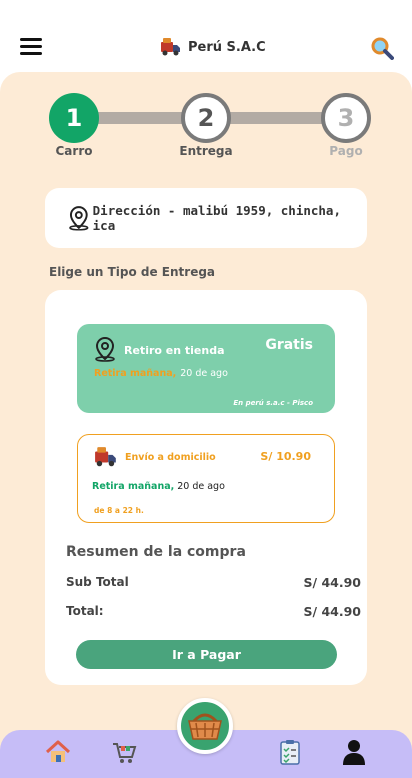  I want to click on address-card: Dirección - malibú 1959, chincha, ica, so click(206, 218).